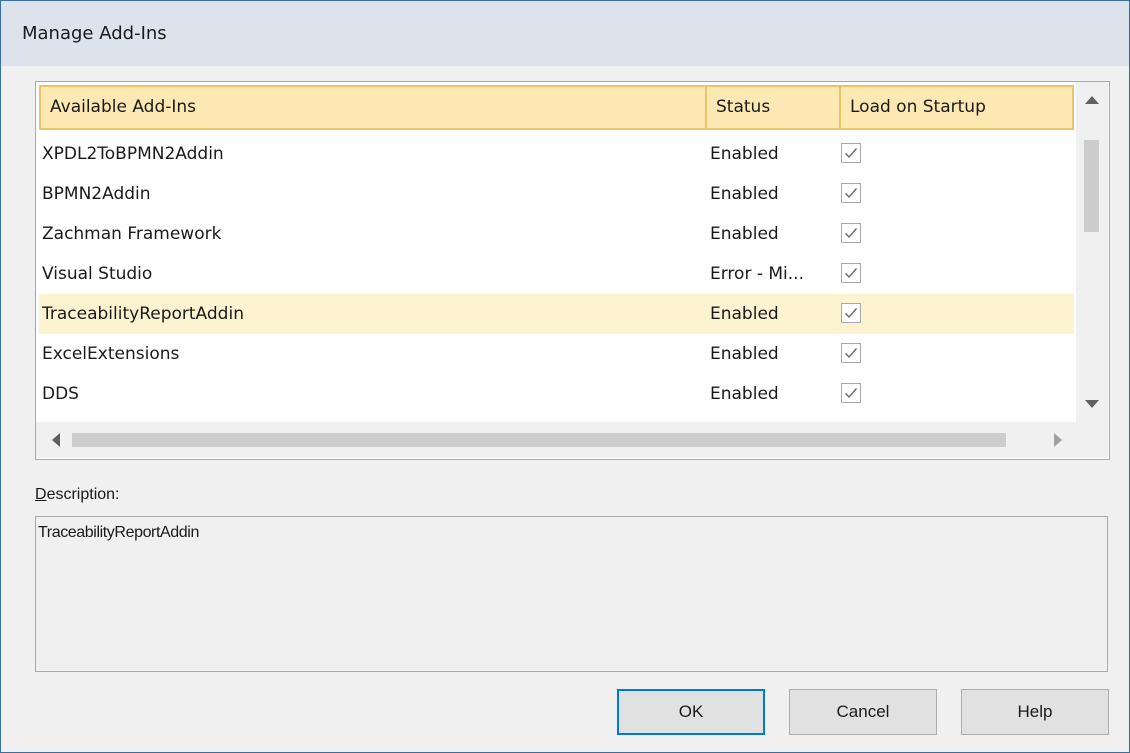 This screenshot has width=1130, height=753. Describe the element at coordinates (96, 194) in the screenshot. I see `add-in-name: BPMN2Addin` at that location.